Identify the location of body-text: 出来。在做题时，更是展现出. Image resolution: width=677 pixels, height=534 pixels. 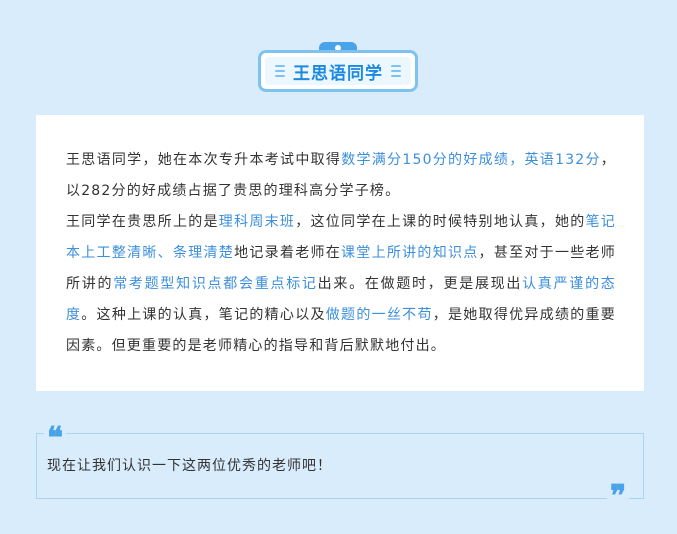
(420, 284).